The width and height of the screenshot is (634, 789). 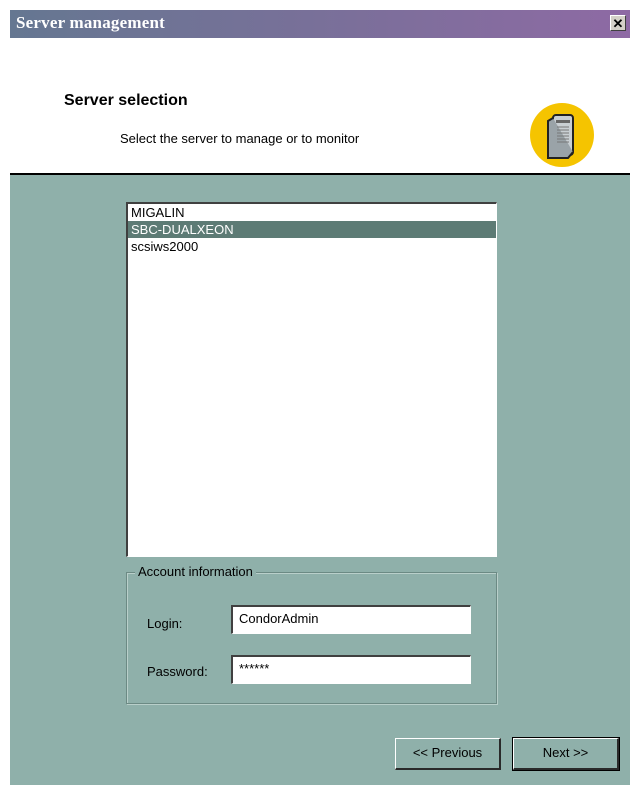 What do you see at coordinates (90, 22) in the screenshot?
I see `window-title: Server management` at bounding box center [90, 22].